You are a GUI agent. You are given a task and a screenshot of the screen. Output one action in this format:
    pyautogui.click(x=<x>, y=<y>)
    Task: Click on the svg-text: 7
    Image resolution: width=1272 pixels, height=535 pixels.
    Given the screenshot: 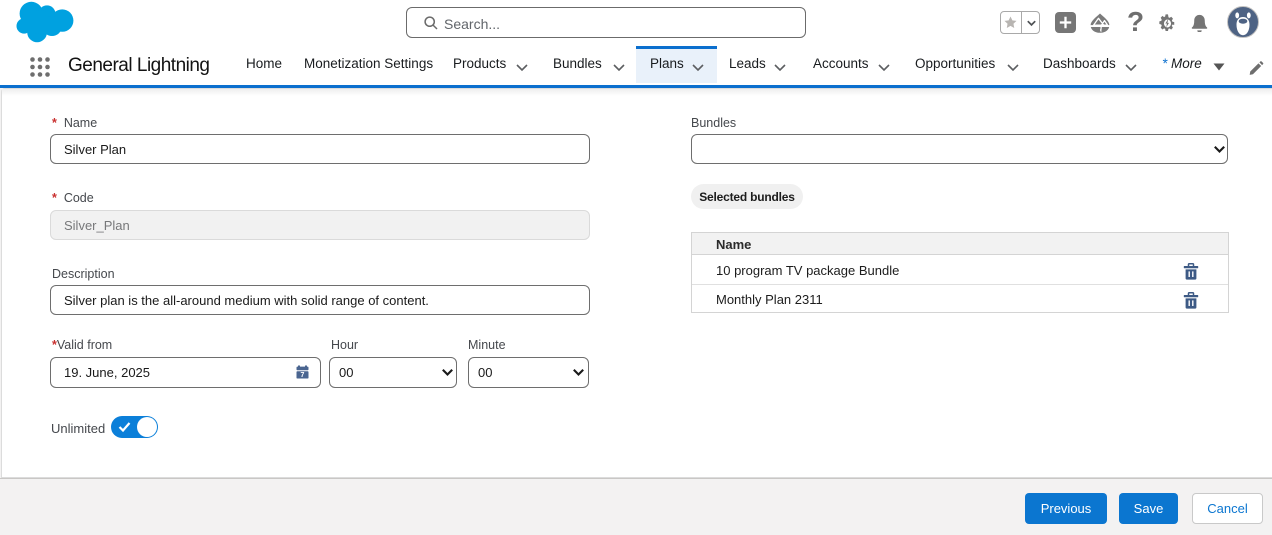 What is the action you would take?
    pyautogui.click(x=303, y=375)
    